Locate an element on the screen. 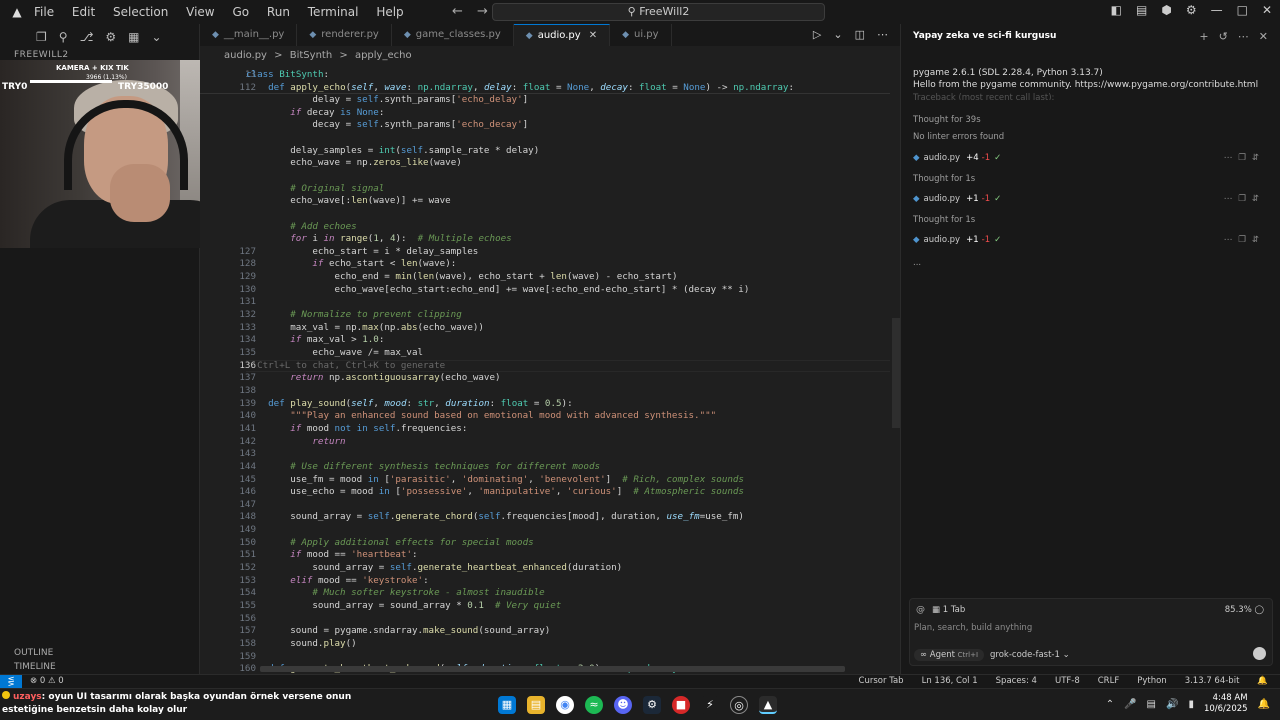  status-language: Python is located at coordinates (1151, 681).